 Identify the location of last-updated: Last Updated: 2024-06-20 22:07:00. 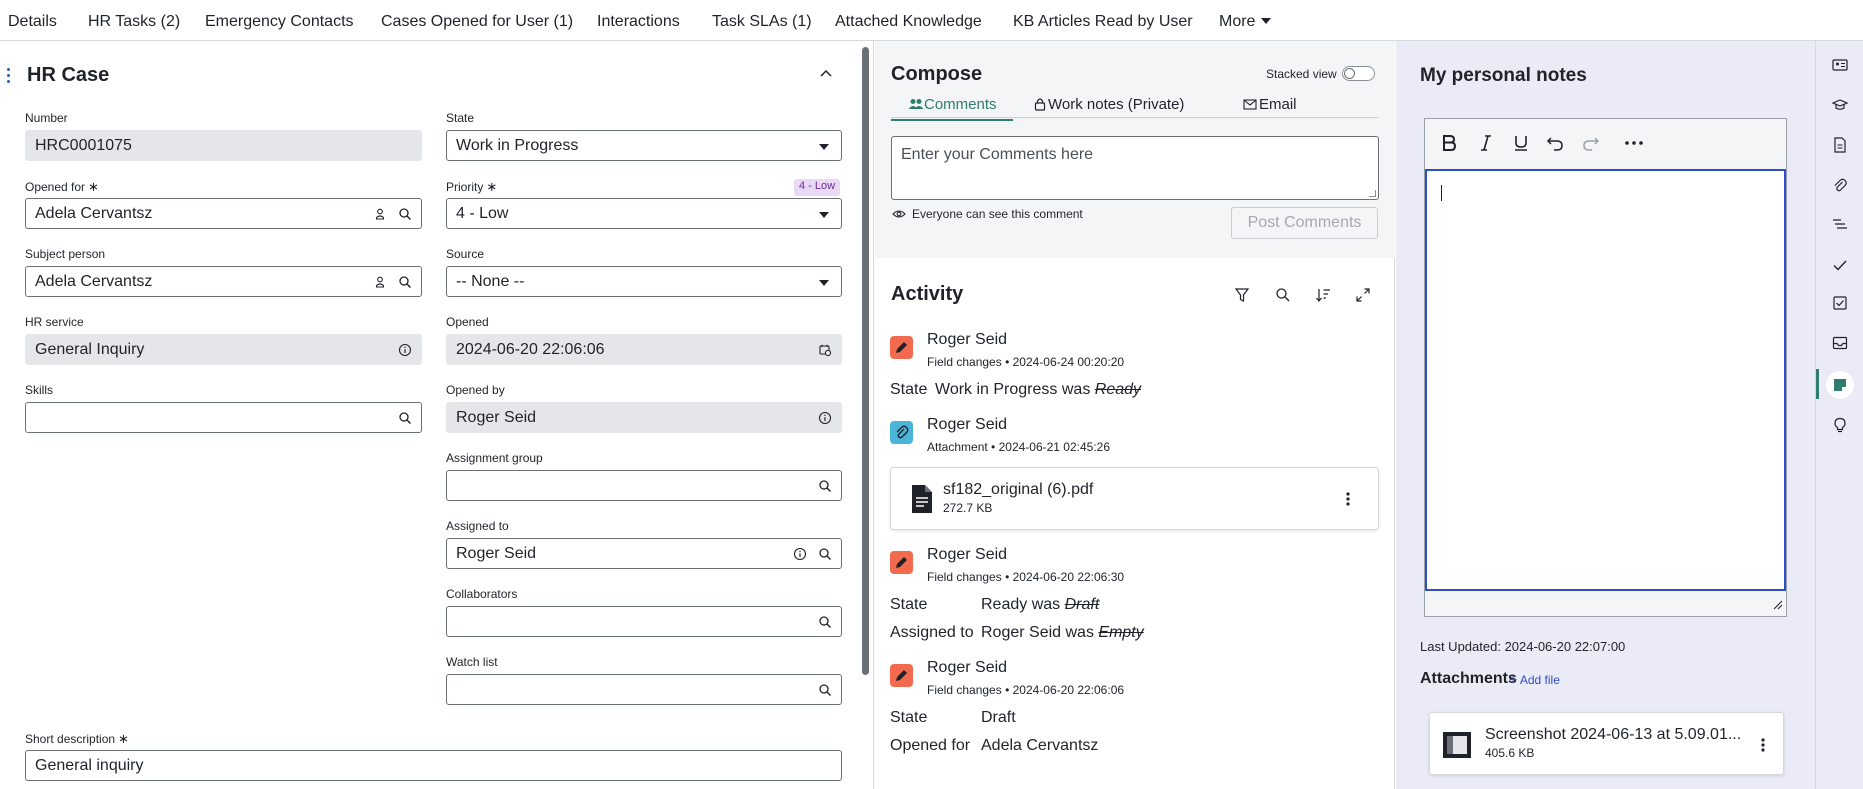
(1523, 646).